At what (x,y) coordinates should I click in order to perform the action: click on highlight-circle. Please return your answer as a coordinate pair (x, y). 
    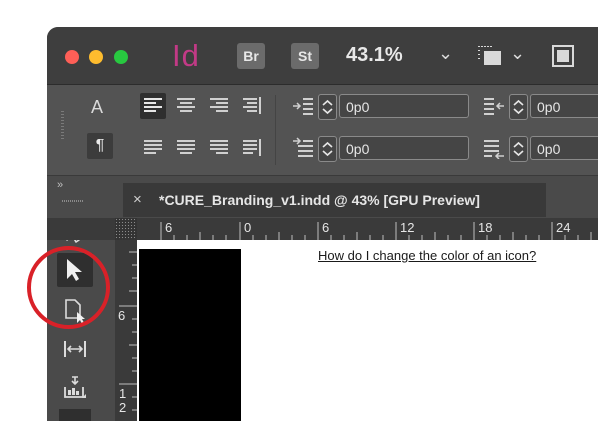
    Looking at the image, I should click on (68, 287).